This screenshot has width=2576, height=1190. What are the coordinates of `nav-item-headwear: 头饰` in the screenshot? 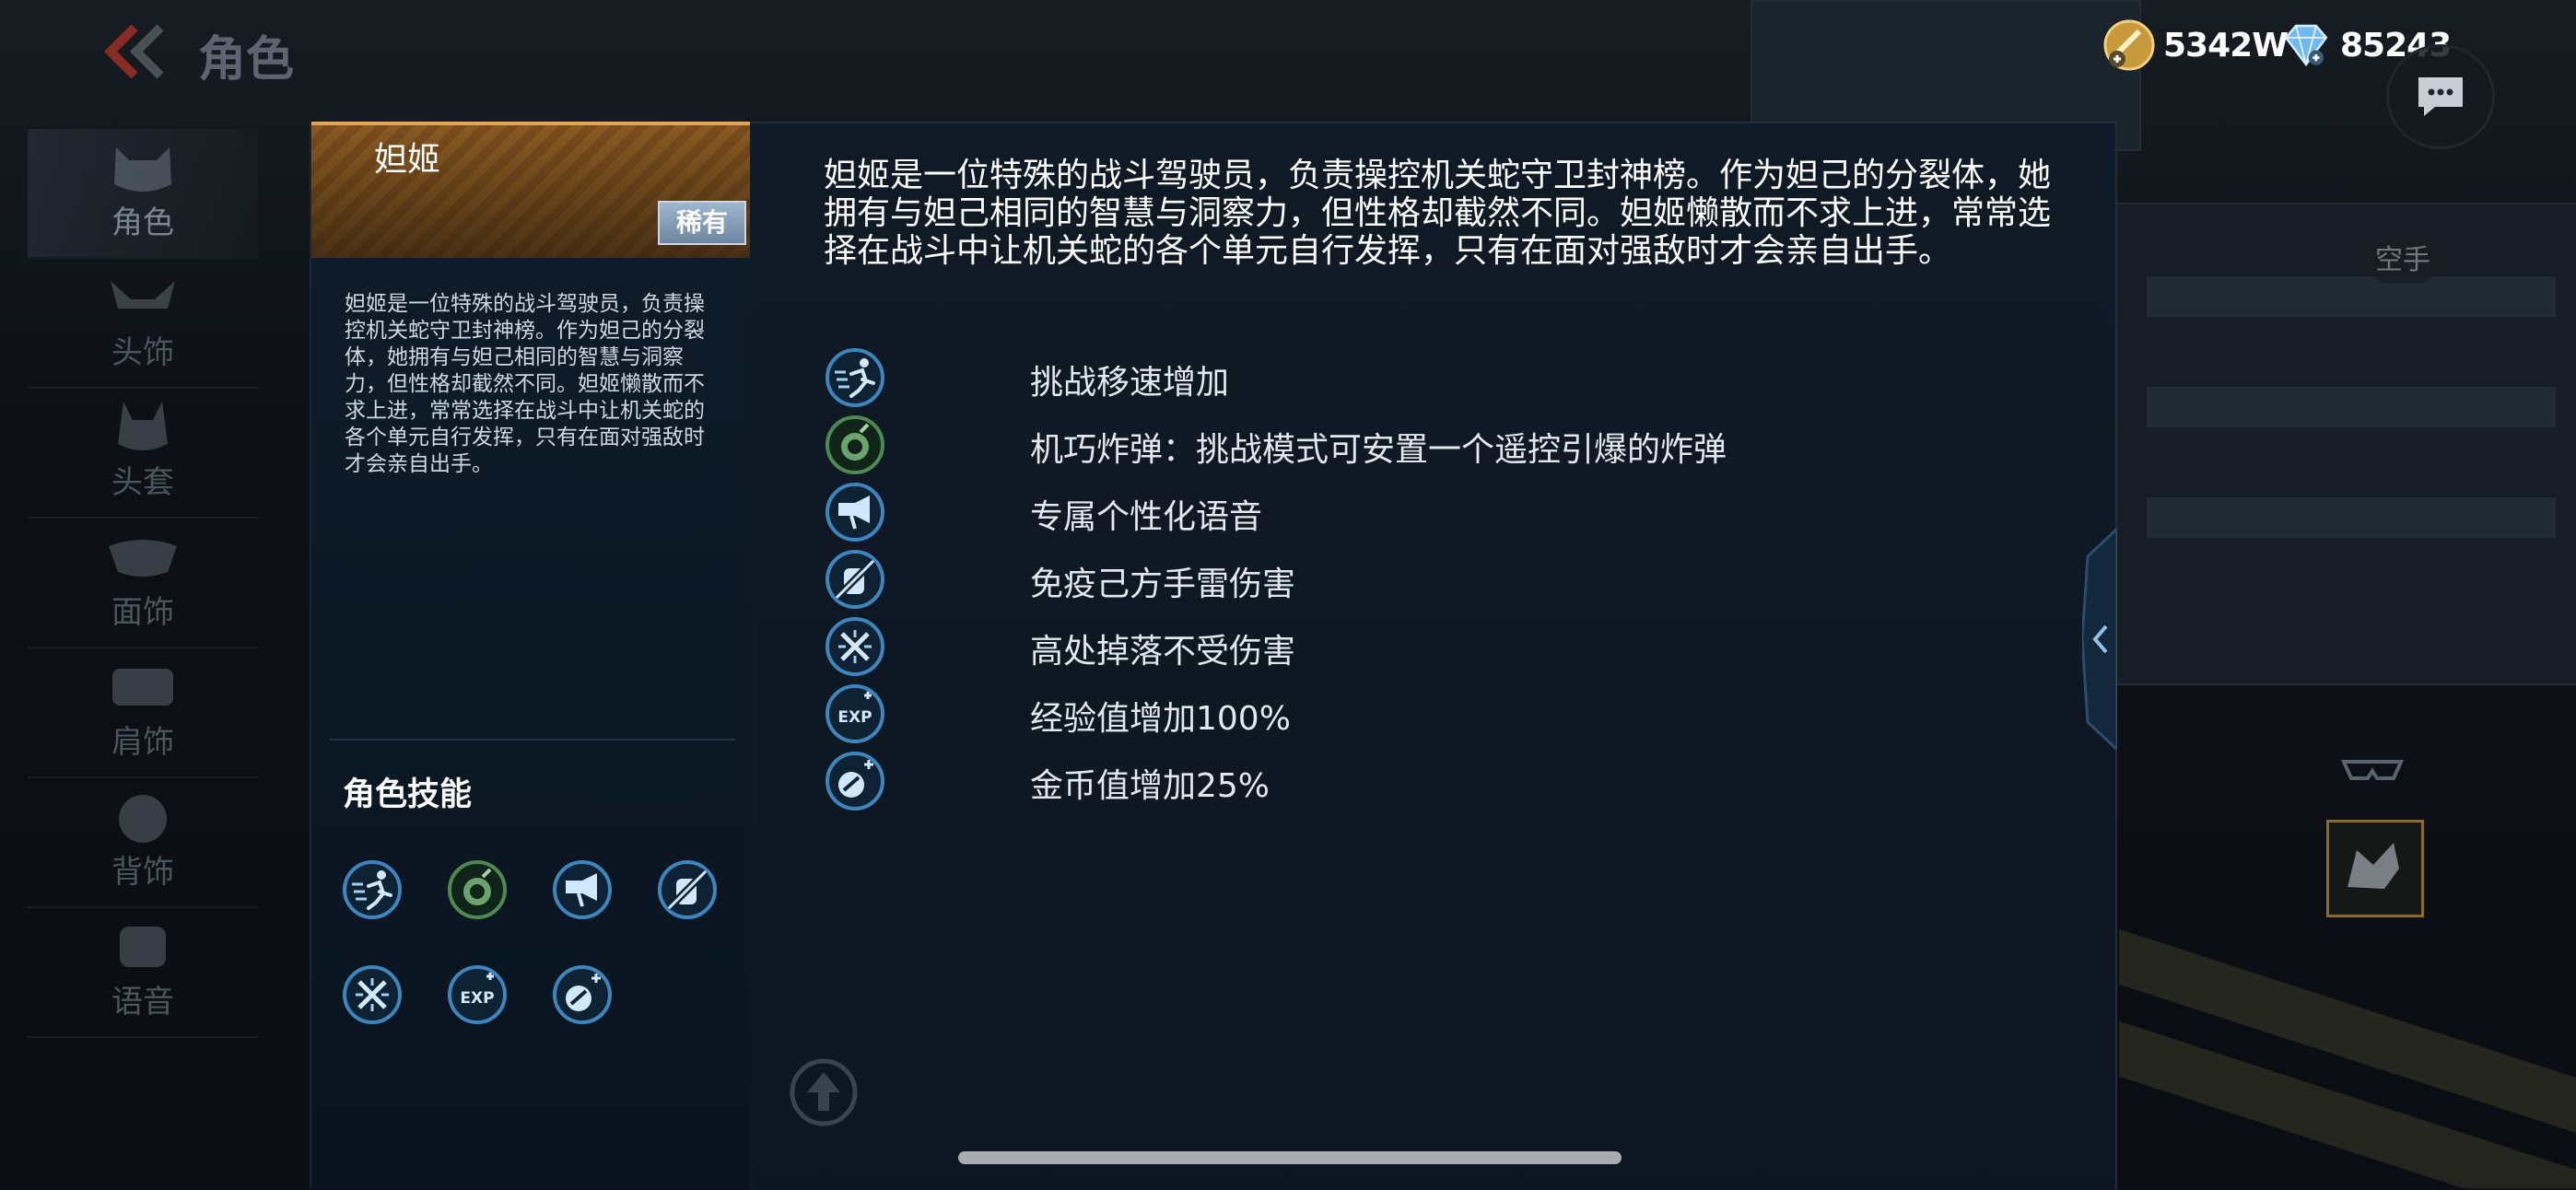 It's located at (143, 324).